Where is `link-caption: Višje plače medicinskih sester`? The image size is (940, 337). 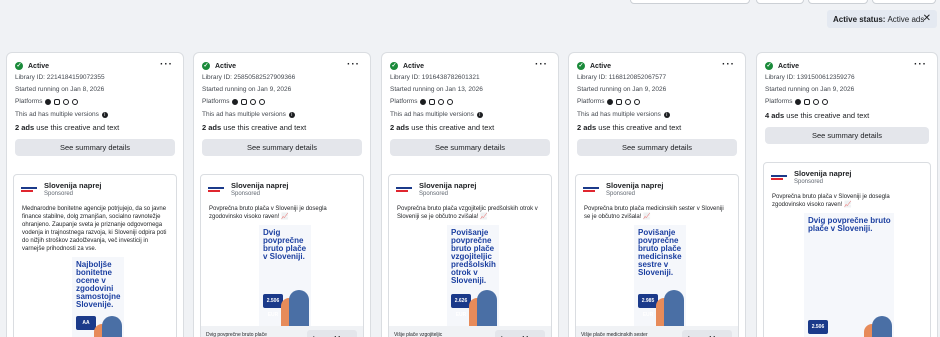 link-caption: Višje plače medicinskih sester is located at coordinates (614, 334).